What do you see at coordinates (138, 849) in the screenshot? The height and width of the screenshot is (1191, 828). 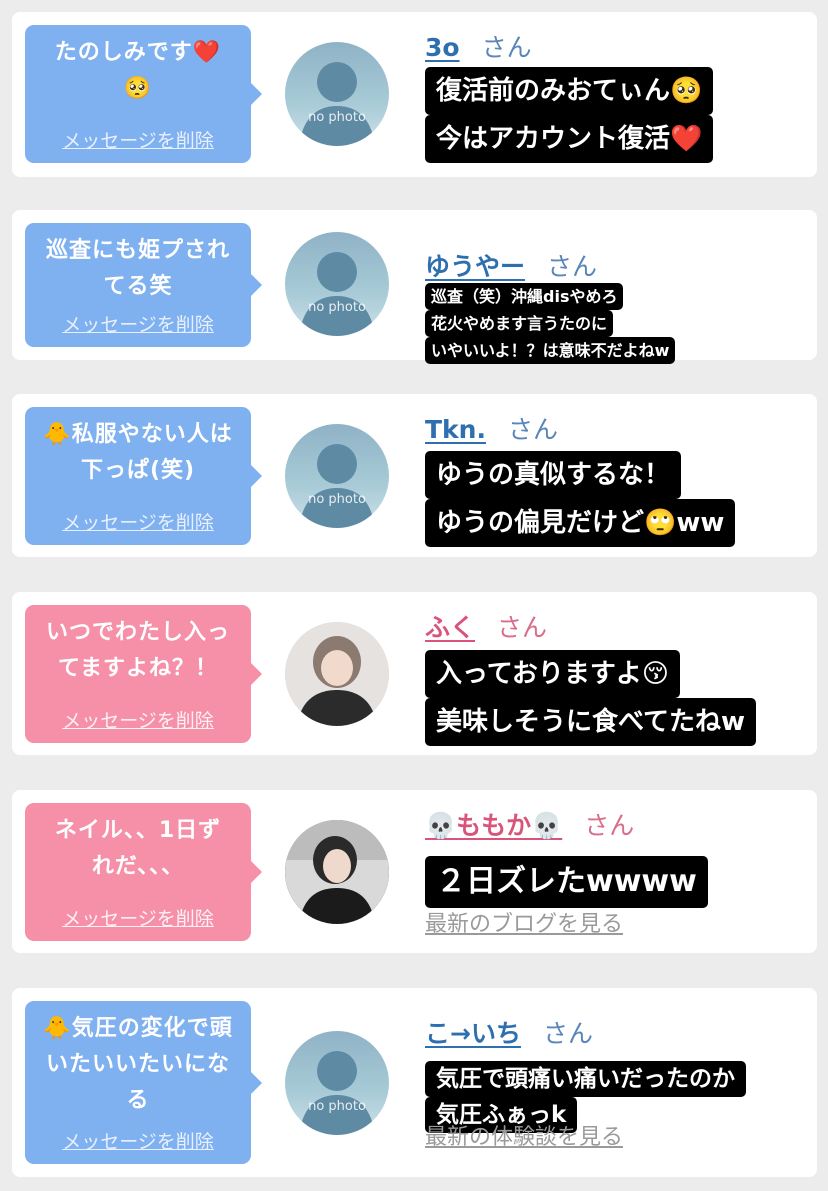 I see `message-text: ネイル、、1日ず れだ、、、` at bounding box center [138, 849].